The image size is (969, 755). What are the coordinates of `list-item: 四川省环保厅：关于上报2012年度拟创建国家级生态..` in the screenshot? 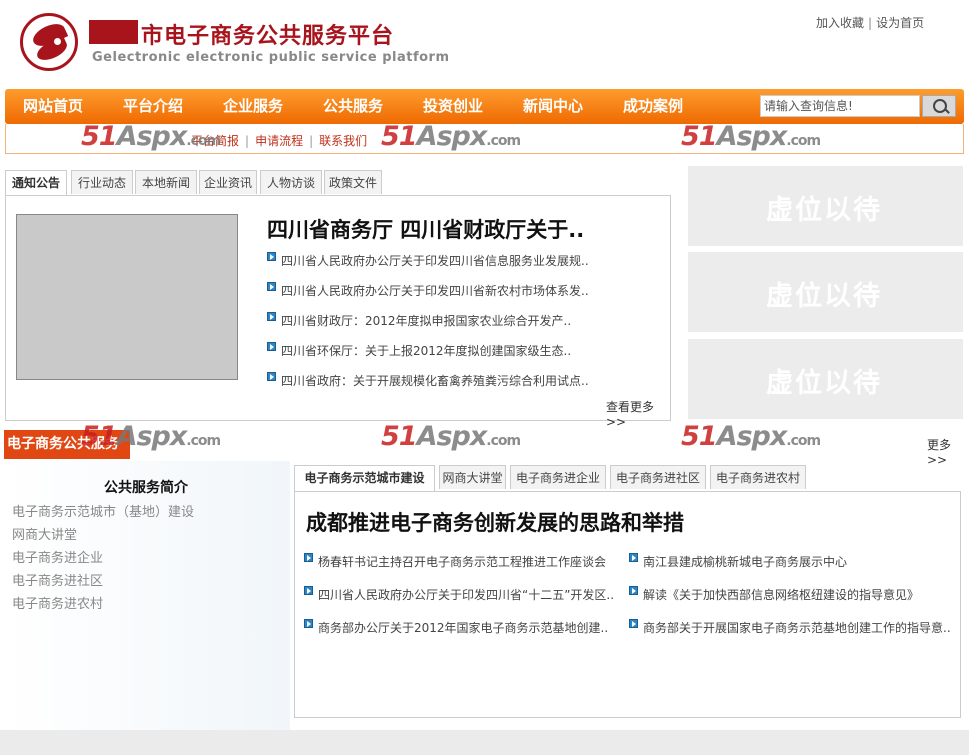 It's located at (428, 357).